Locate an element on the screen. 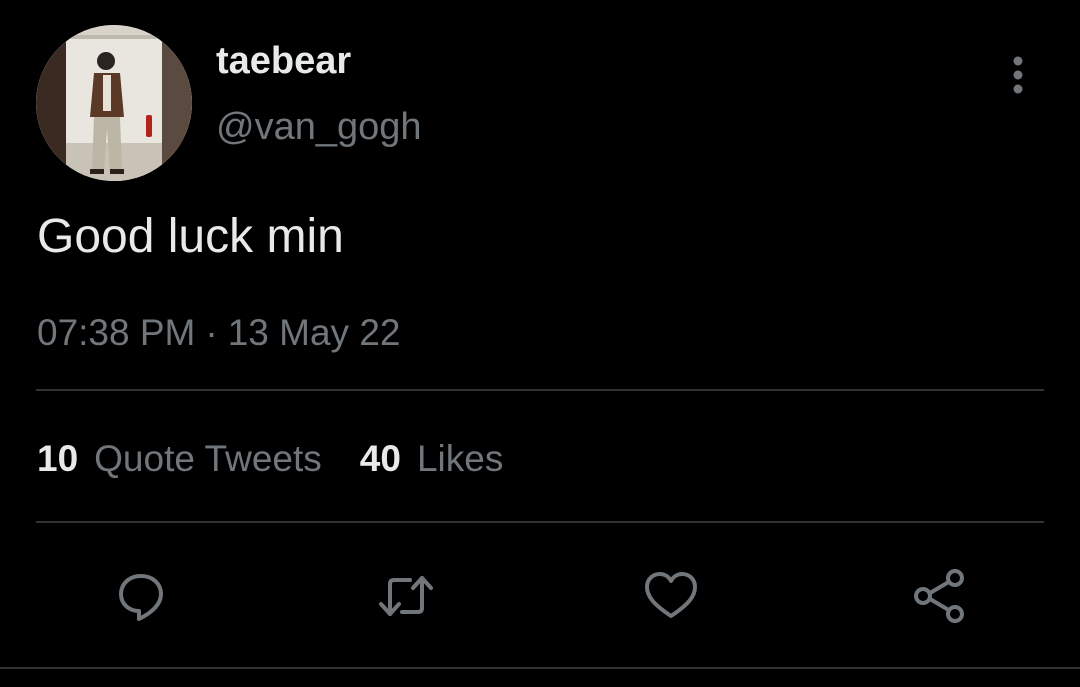 The height and width of the screenshot is (687, 1080). author-handle: @van_gogh is located at coordinates (319, 127).